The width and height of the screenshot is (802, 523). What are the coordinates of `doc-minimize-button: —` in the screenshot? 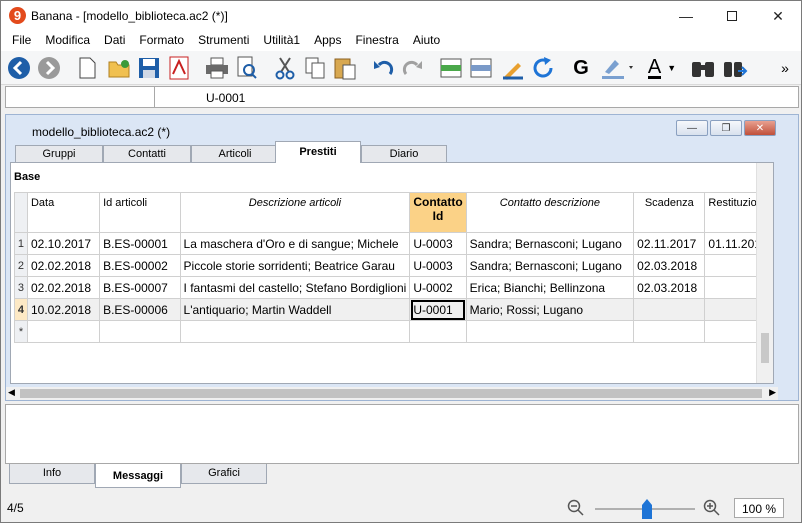 It's located at (692, 128).